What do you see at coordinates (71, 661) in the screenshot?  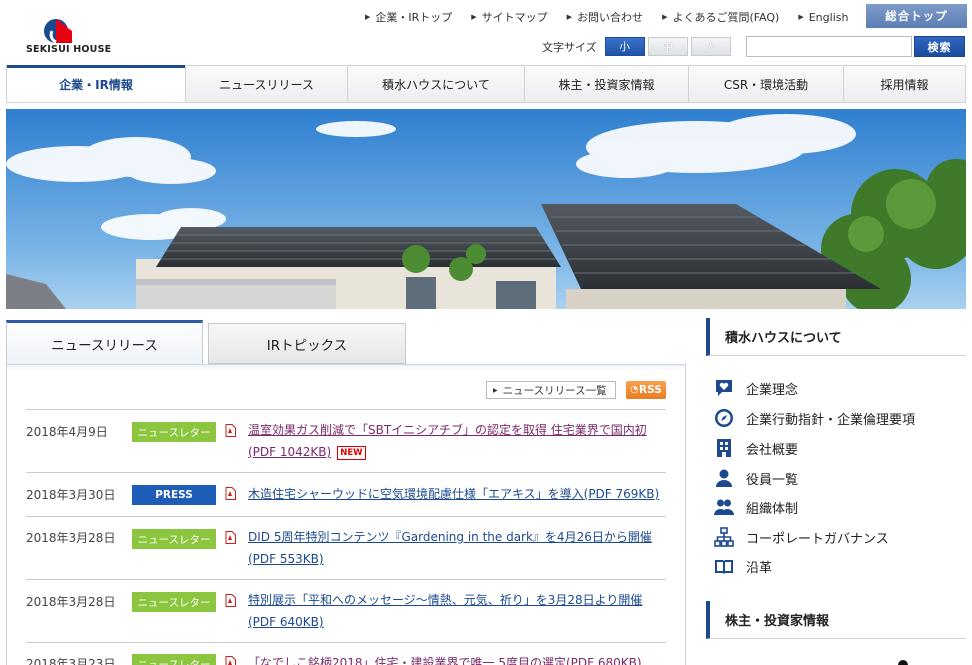 I see `news-date: 2018年3月23日` at bounding box center [71, 661].